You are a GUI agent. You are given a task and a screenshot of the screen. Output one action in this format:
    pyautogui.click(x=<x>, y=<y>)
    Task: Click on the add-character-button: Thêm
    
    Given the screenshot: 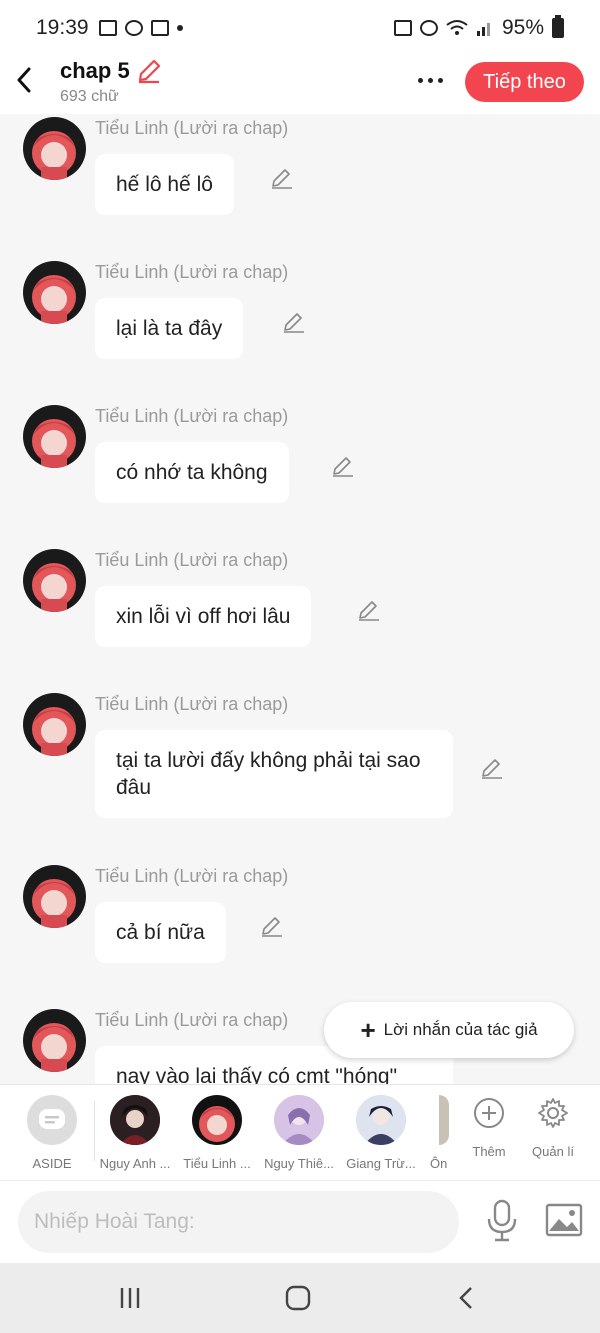 What is the action you would take?
    pyautogui.click(x=489, y=1128)
    